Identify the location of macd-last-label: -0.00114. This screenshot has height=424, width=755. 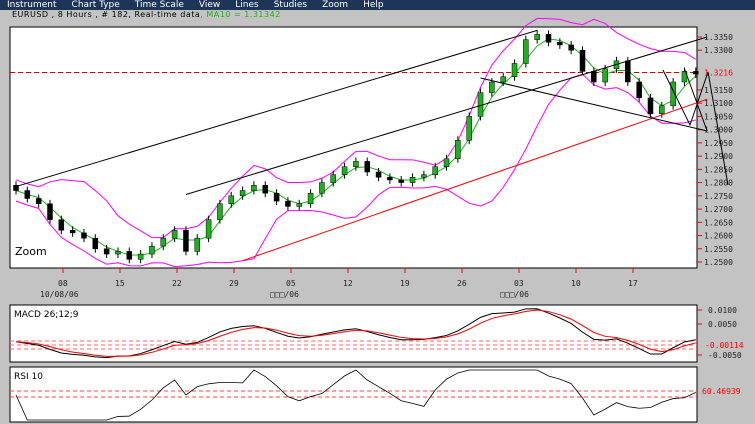
(724, 345).